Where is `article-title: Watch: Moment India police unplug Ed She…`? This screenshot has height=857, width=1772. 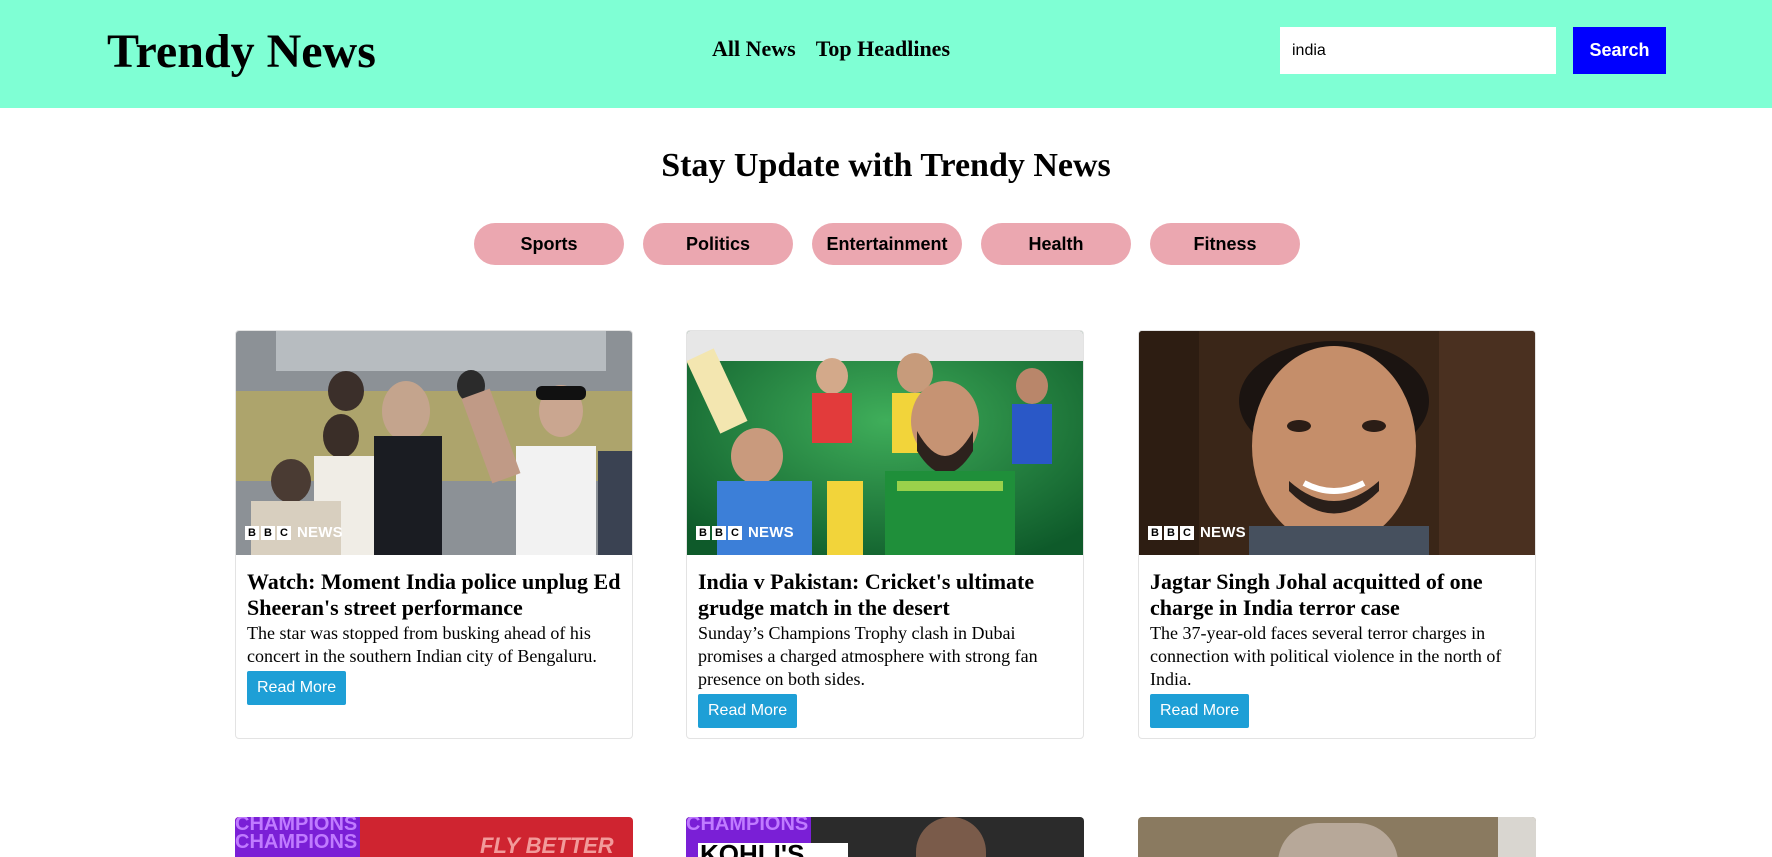 article-title: Watch: Moment India police unplug Ed She… is located at coordinates (434, 595).